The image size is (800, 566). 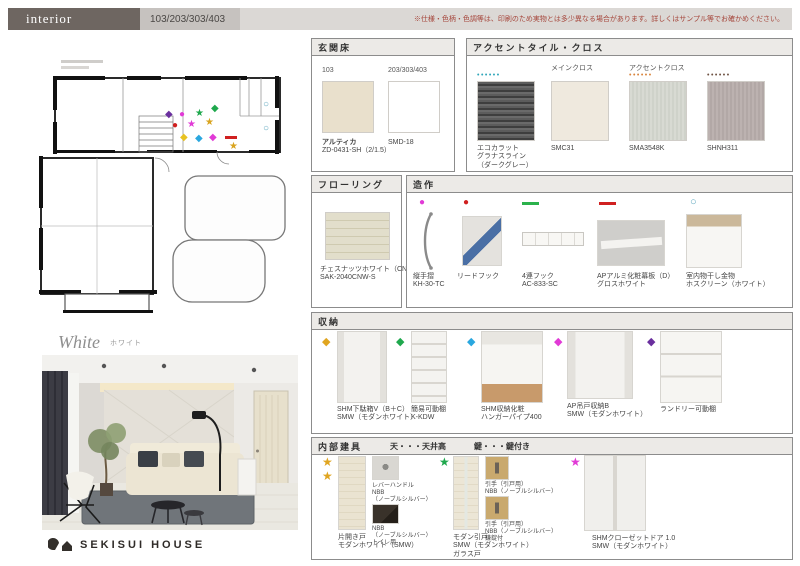 I want to click on red-line-marker, so click(x=607, y=203).